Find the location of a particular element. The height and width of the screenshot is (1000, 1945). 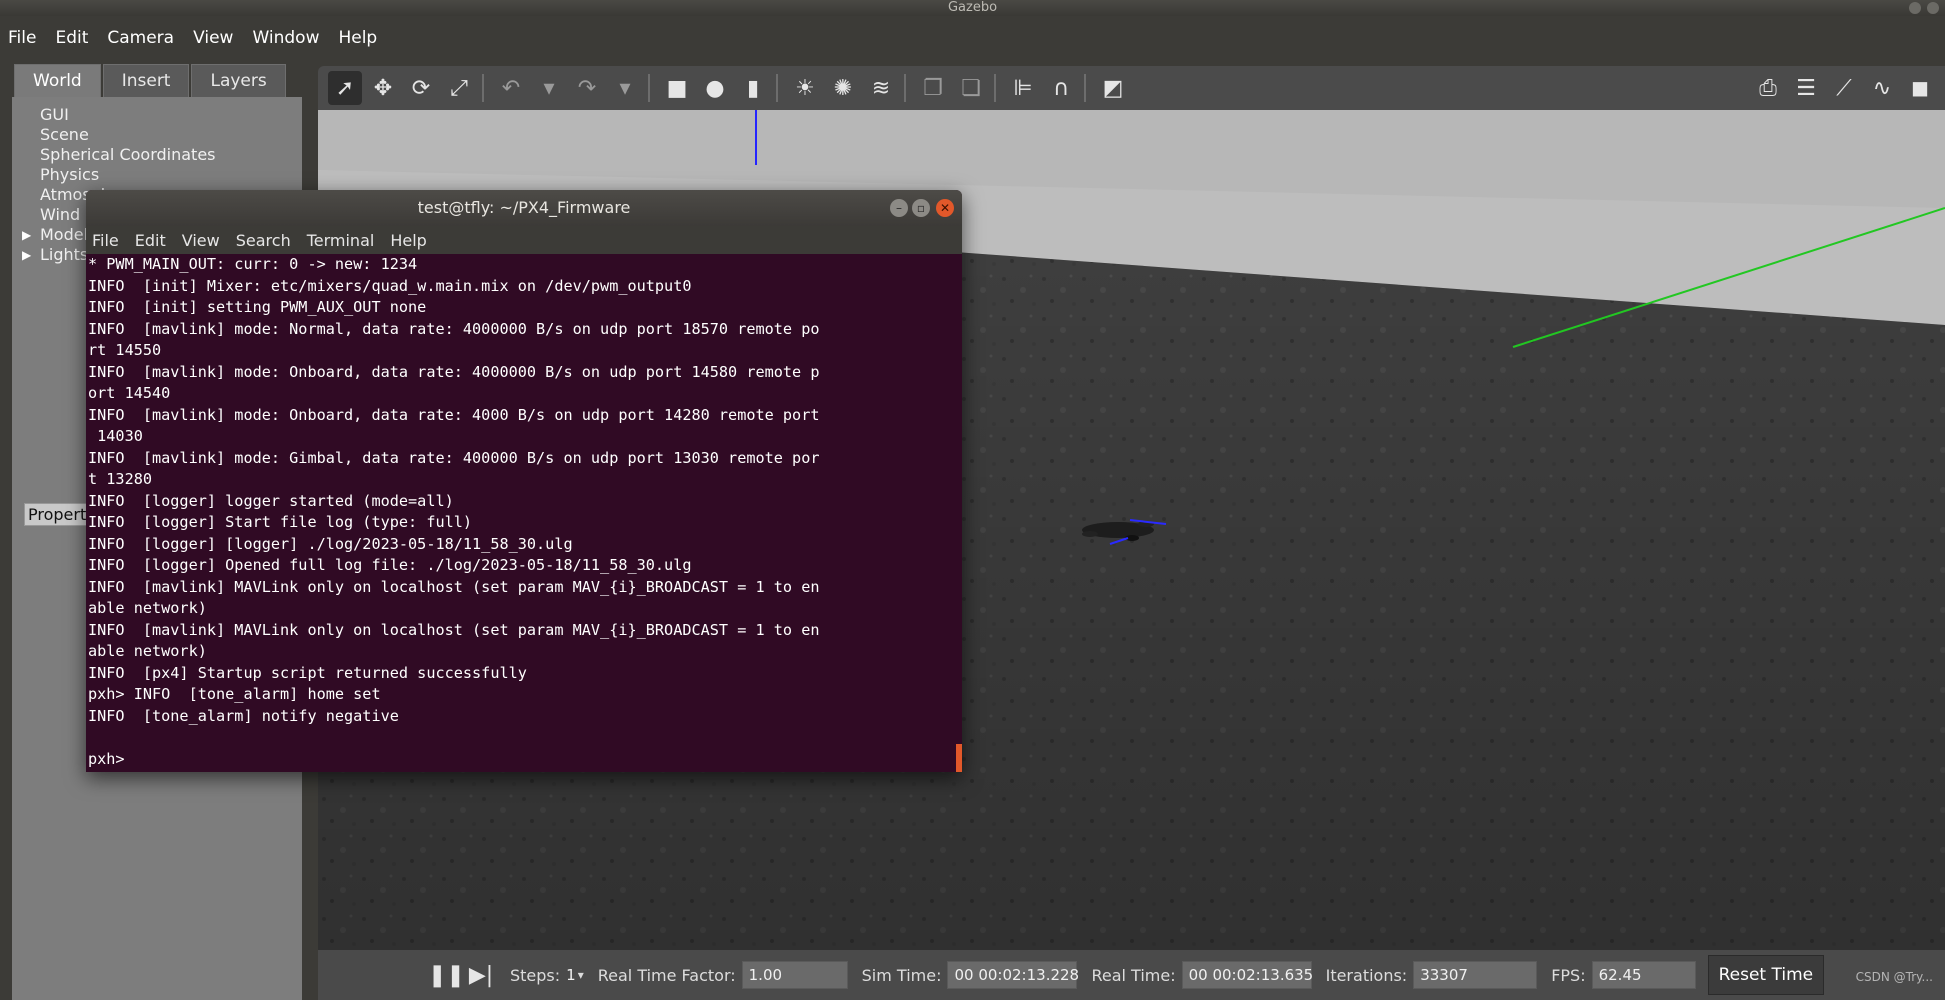

terminal-menu-help: Help is located at coordinates (408, 240).